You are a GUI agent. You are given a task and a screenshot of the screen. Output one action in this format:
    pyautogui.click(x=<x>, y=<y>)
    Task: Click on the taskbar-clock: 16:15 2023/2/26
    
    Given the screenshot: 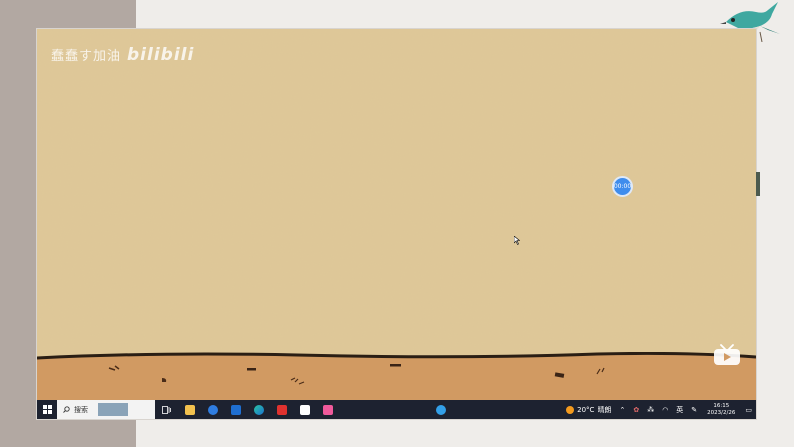 What is the action you would take?
    pyautogui.click(x=721, y=410)
    